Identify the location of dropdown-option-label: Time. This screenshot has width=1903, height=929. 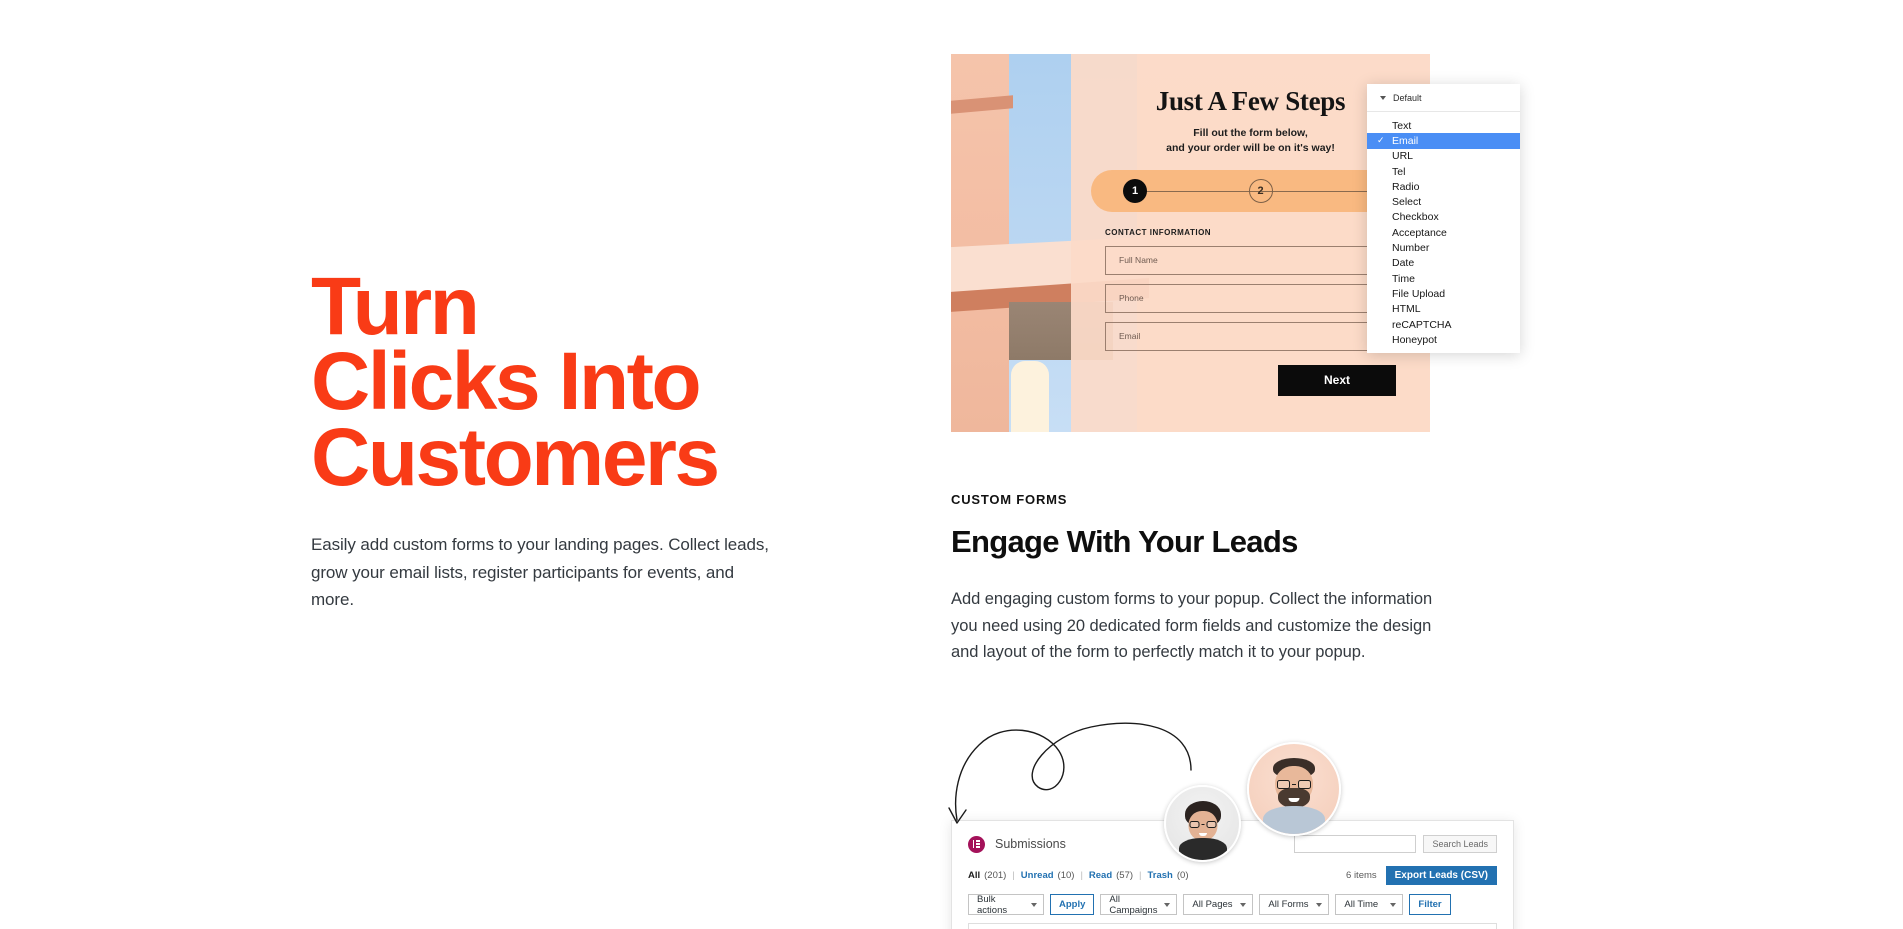
(1403, 278).